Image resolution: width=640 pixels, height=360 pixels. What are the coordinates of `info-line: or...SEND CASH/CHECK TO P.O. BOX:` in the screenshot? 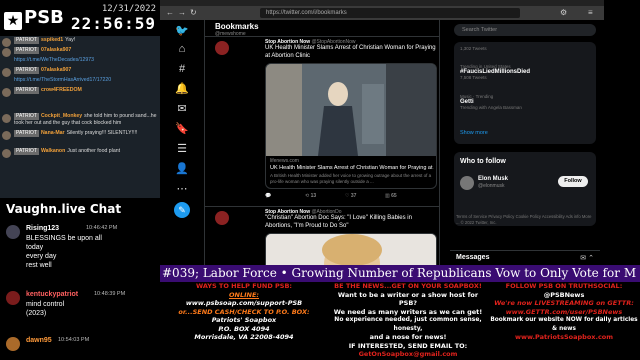 It's located at (244, 311).